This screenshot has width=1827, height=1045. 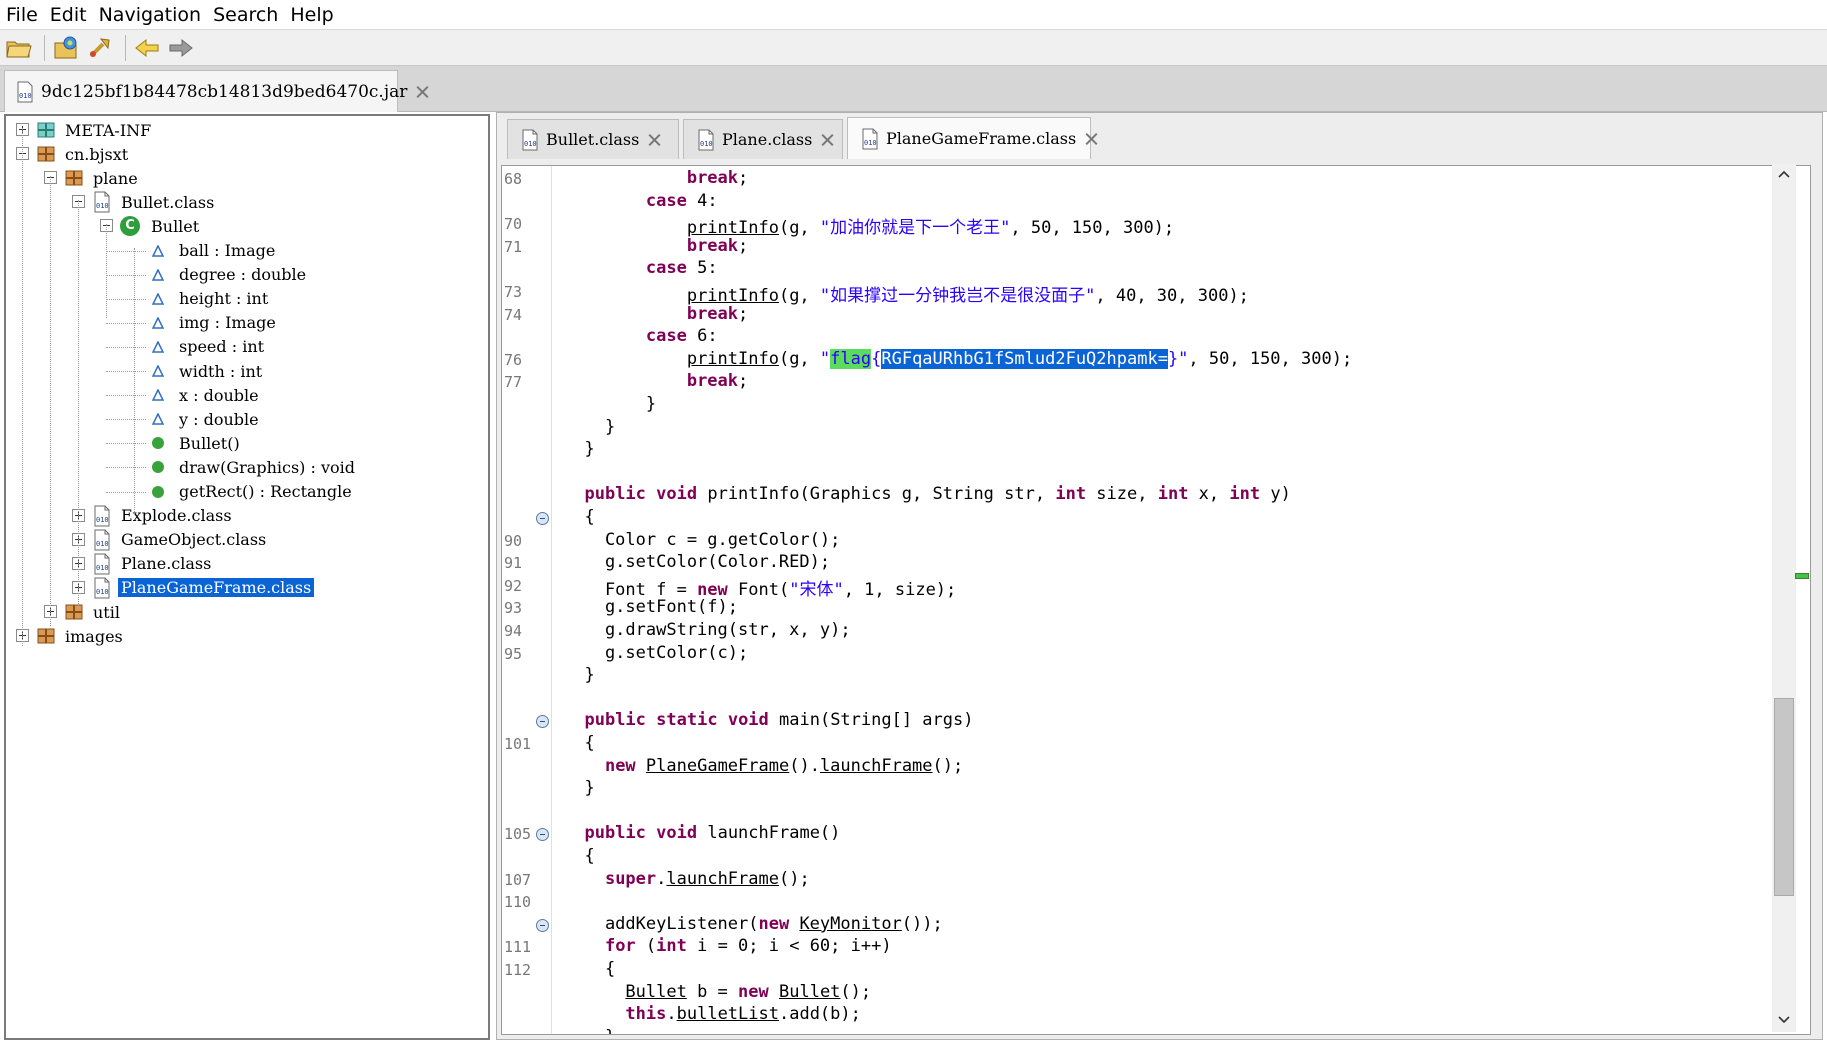 I want to click on editor-tab-label: Bullet.class, so click(x=593, y=139).